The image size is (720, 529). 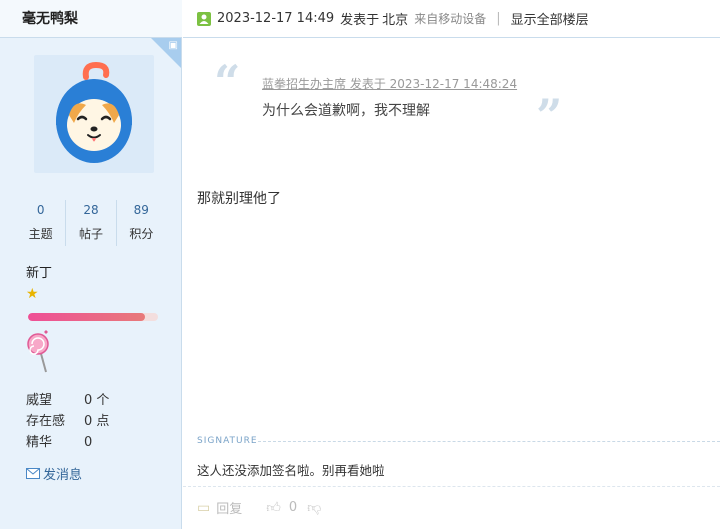 I want to click on quote-text: 为什么会道歉啊，我不理解, so click(x=346, y=111).